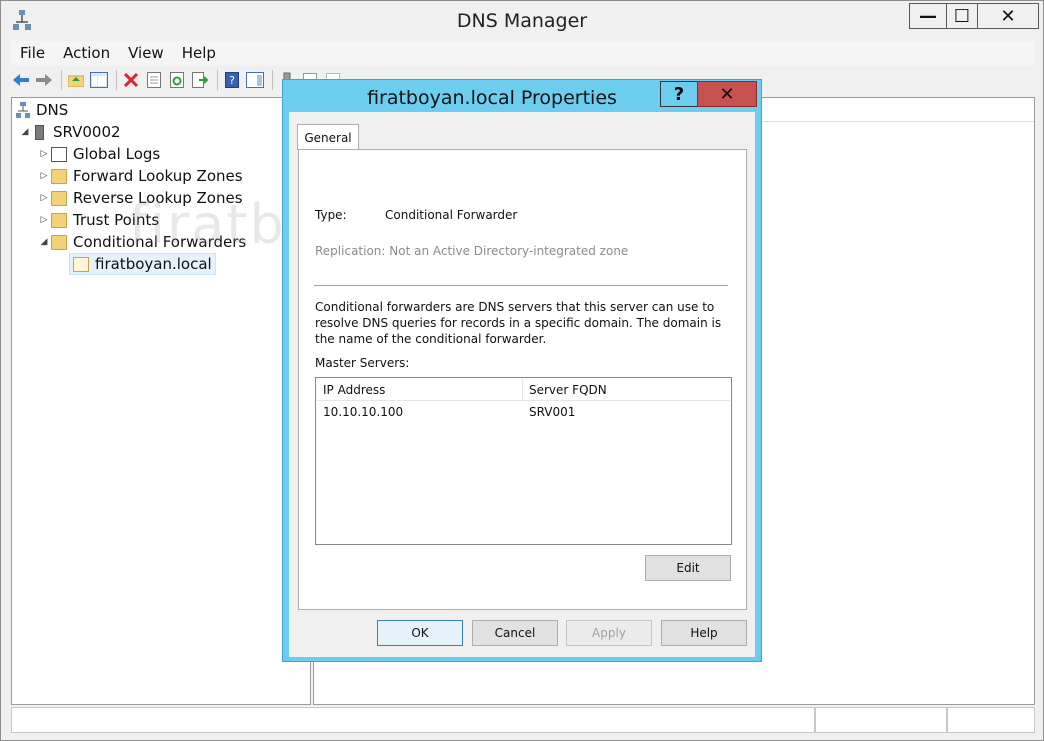  What do you see at coordinates (116, 220) in the screenshot?
I see `tree-label: Trust Points` at bounding box center [116, 220].